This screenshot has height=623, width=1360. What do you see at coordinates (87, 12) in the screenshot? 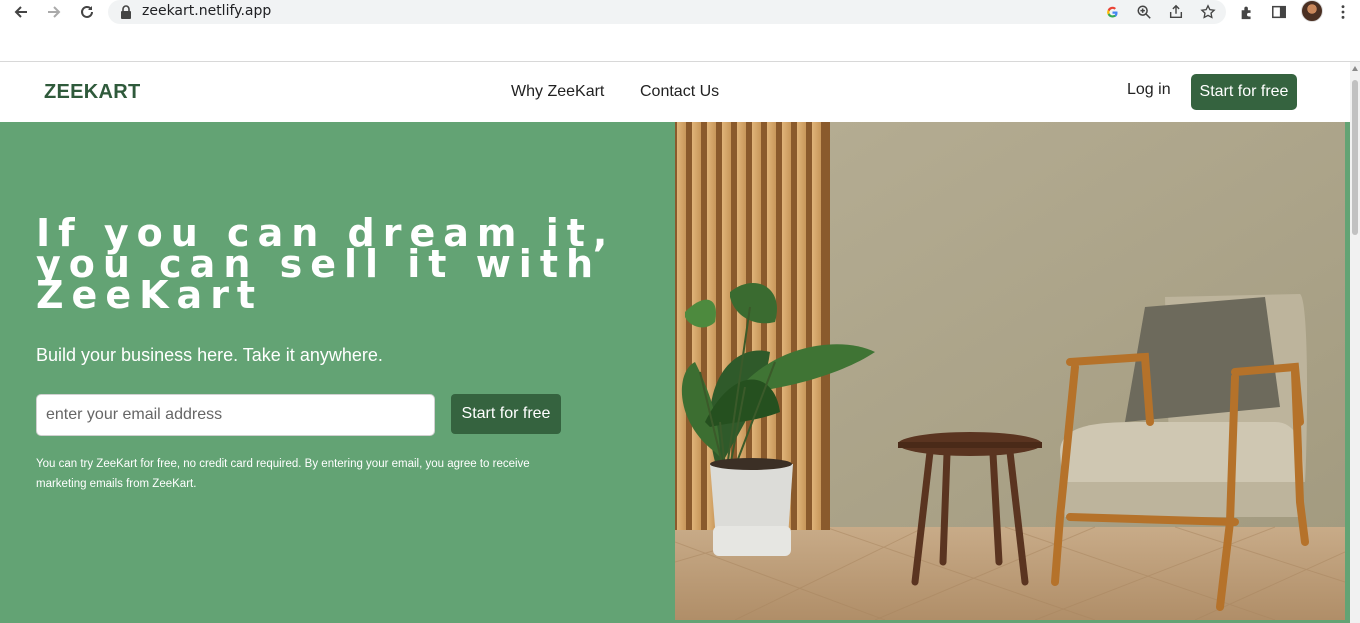
I see `reload-icon` at bounding box center [87, 12].